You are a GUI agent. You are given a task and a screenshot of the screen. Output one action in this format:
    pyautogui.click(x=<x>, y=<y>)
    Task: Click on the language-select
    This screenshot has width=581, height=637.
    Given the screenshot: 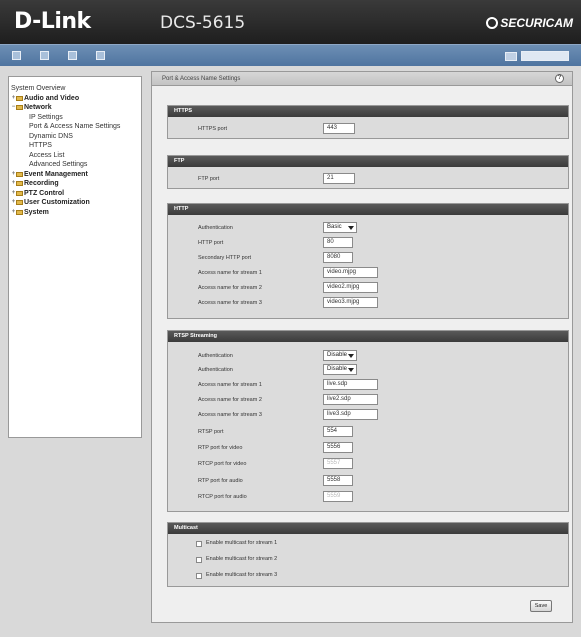 What is the action you would take?
    pyautogui.click(x=545, y=56)
    